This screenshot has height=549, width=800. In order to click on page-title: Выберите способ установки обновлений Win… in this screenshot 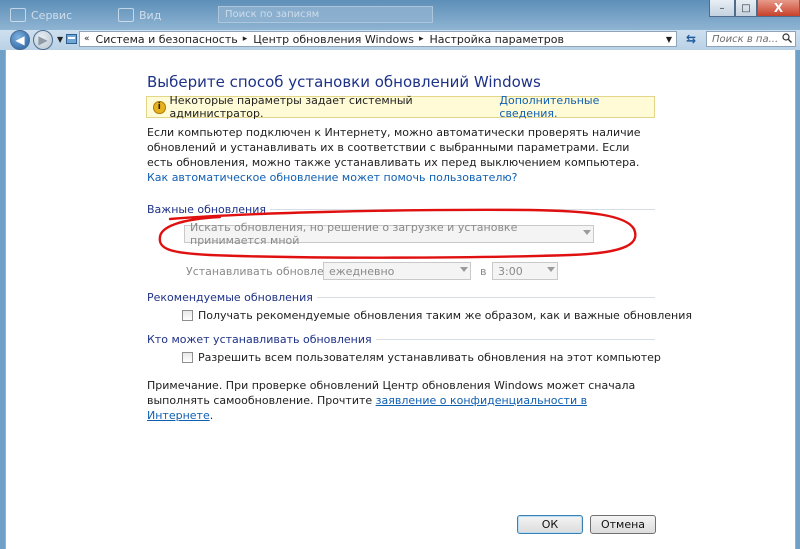, I will do `click(344, 82)`.